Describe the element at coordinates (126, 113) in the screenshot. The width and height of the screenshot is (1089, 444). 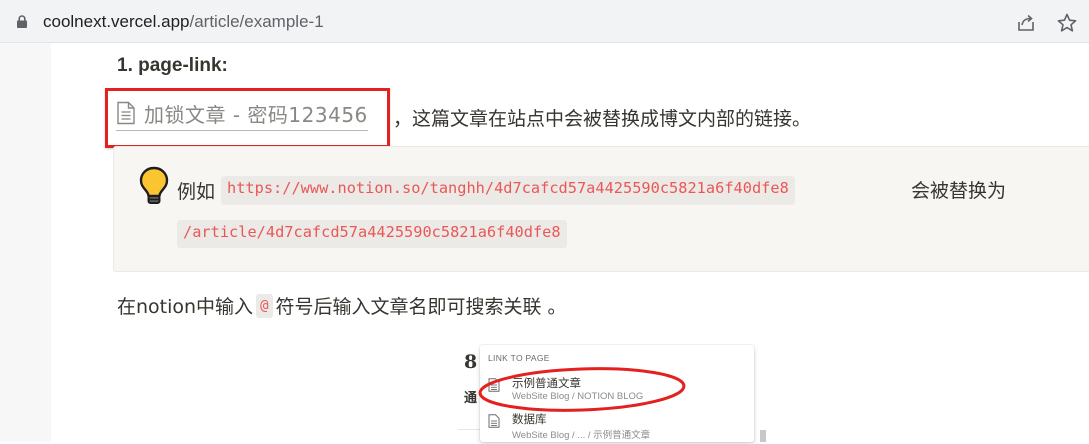
I see `document-icon` at that location.